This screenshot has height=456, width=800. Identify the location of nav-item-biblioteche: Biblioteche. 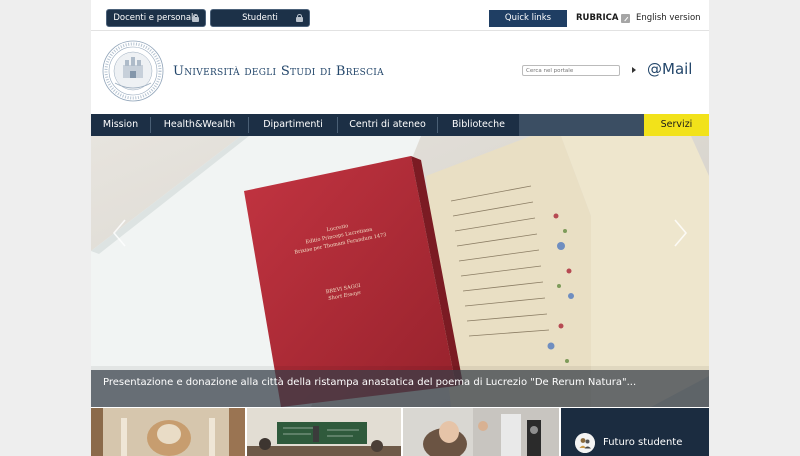
(478, 125).